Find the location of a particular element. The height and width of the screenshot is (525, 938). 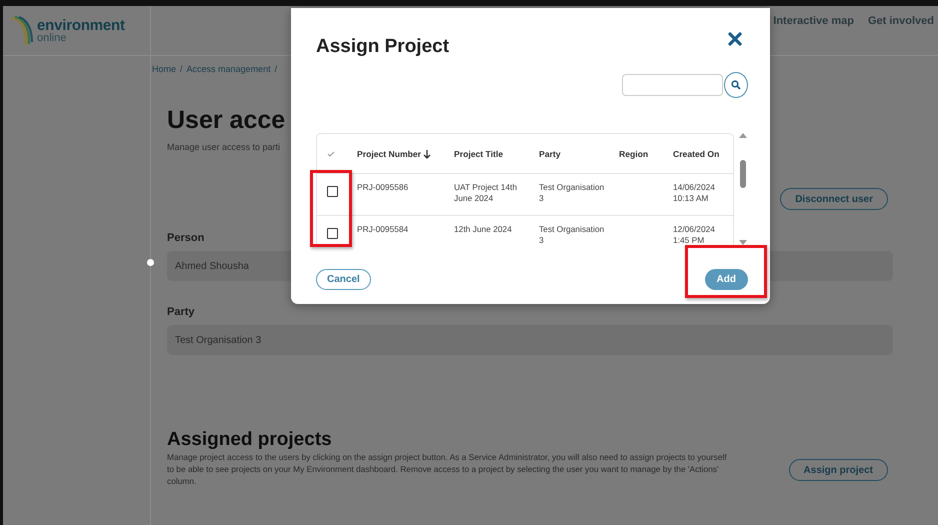

add-button: Add is located at coordinates (726, 279).